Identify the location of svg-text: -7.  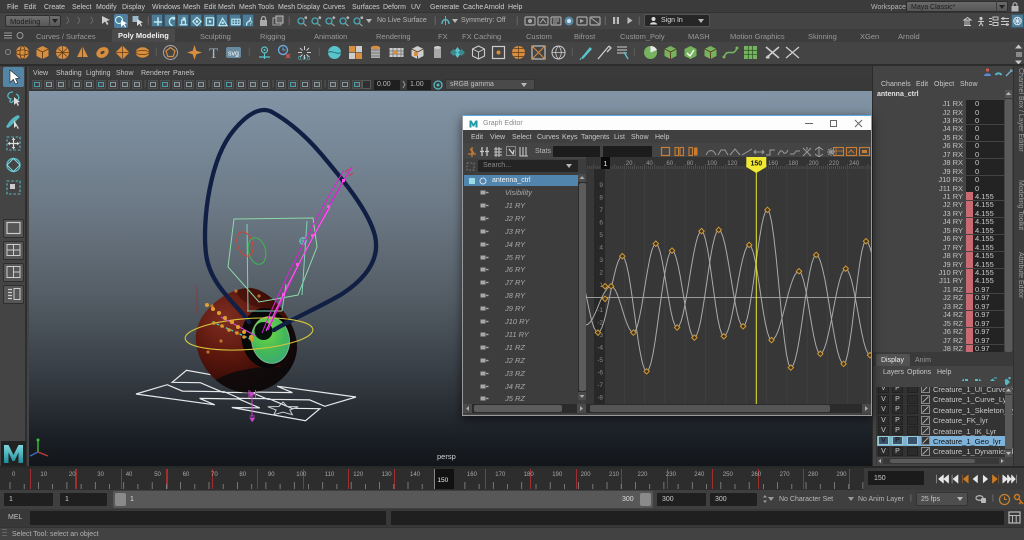
(600, 385).